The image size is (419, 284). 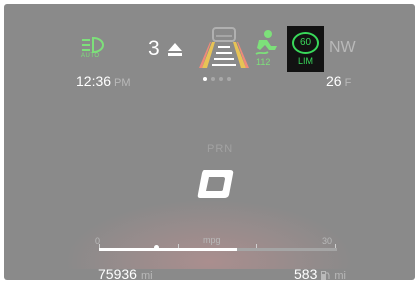 I want to click on assist-value: 112, so click(x=263, y=62).